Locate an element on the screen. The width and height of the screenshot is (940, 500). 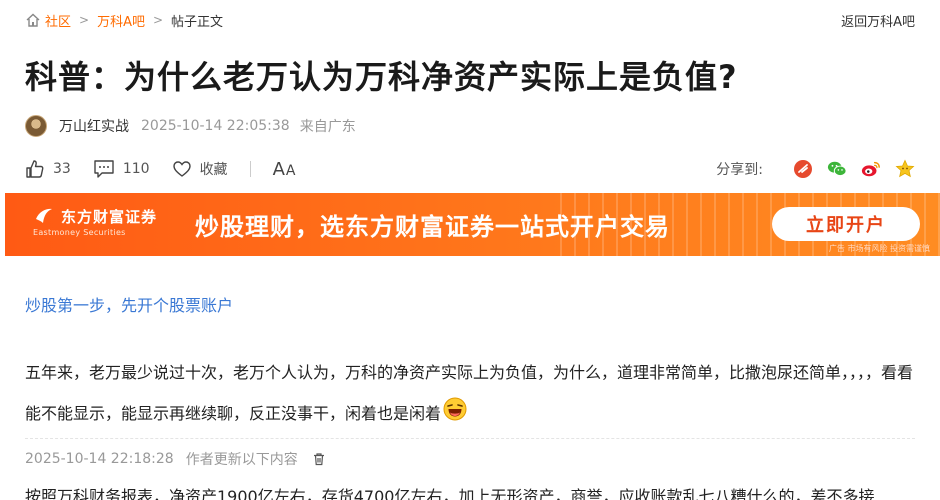
update-header: 2025-10-14 22:18:28 作者更新以下内容 is located at coordinates (175, 459).